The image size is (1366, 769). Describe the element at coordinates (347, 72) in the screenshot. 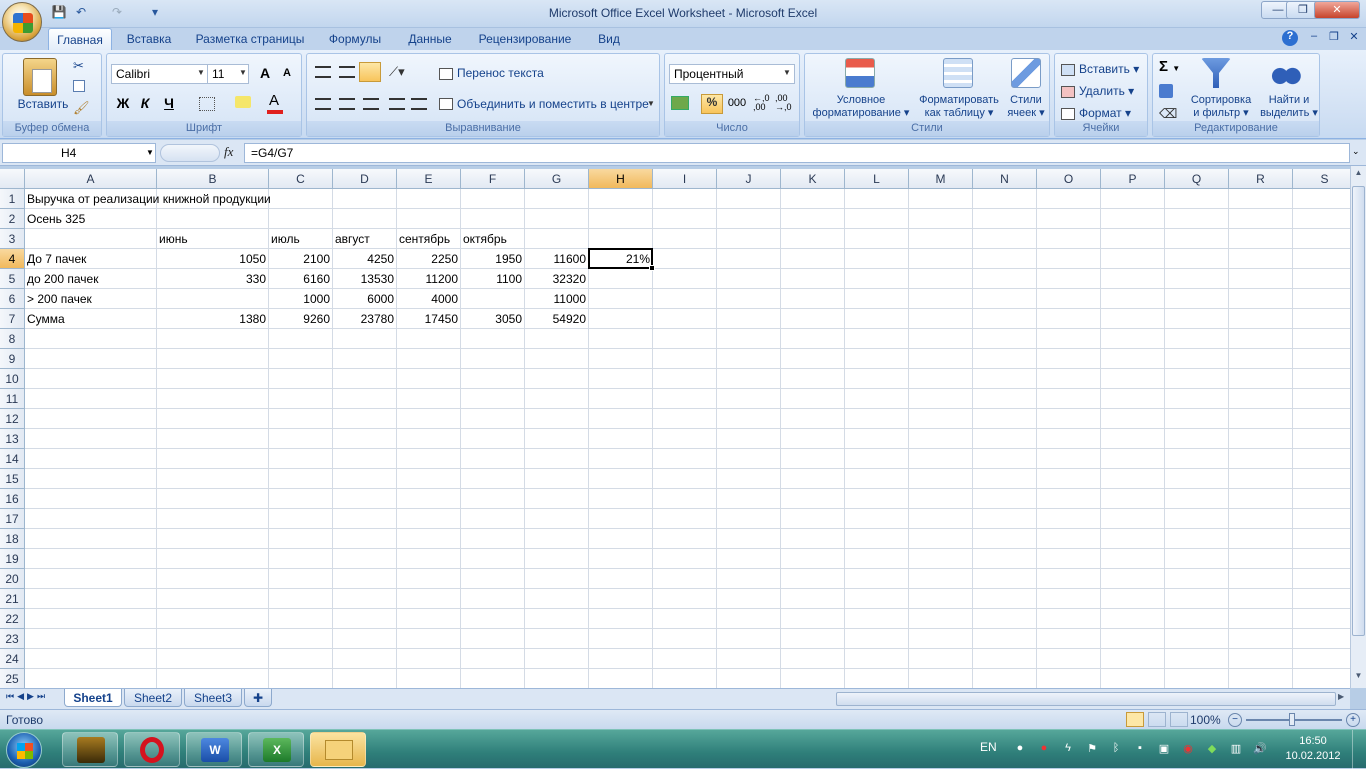

I see `align-middle-icon` at that location.